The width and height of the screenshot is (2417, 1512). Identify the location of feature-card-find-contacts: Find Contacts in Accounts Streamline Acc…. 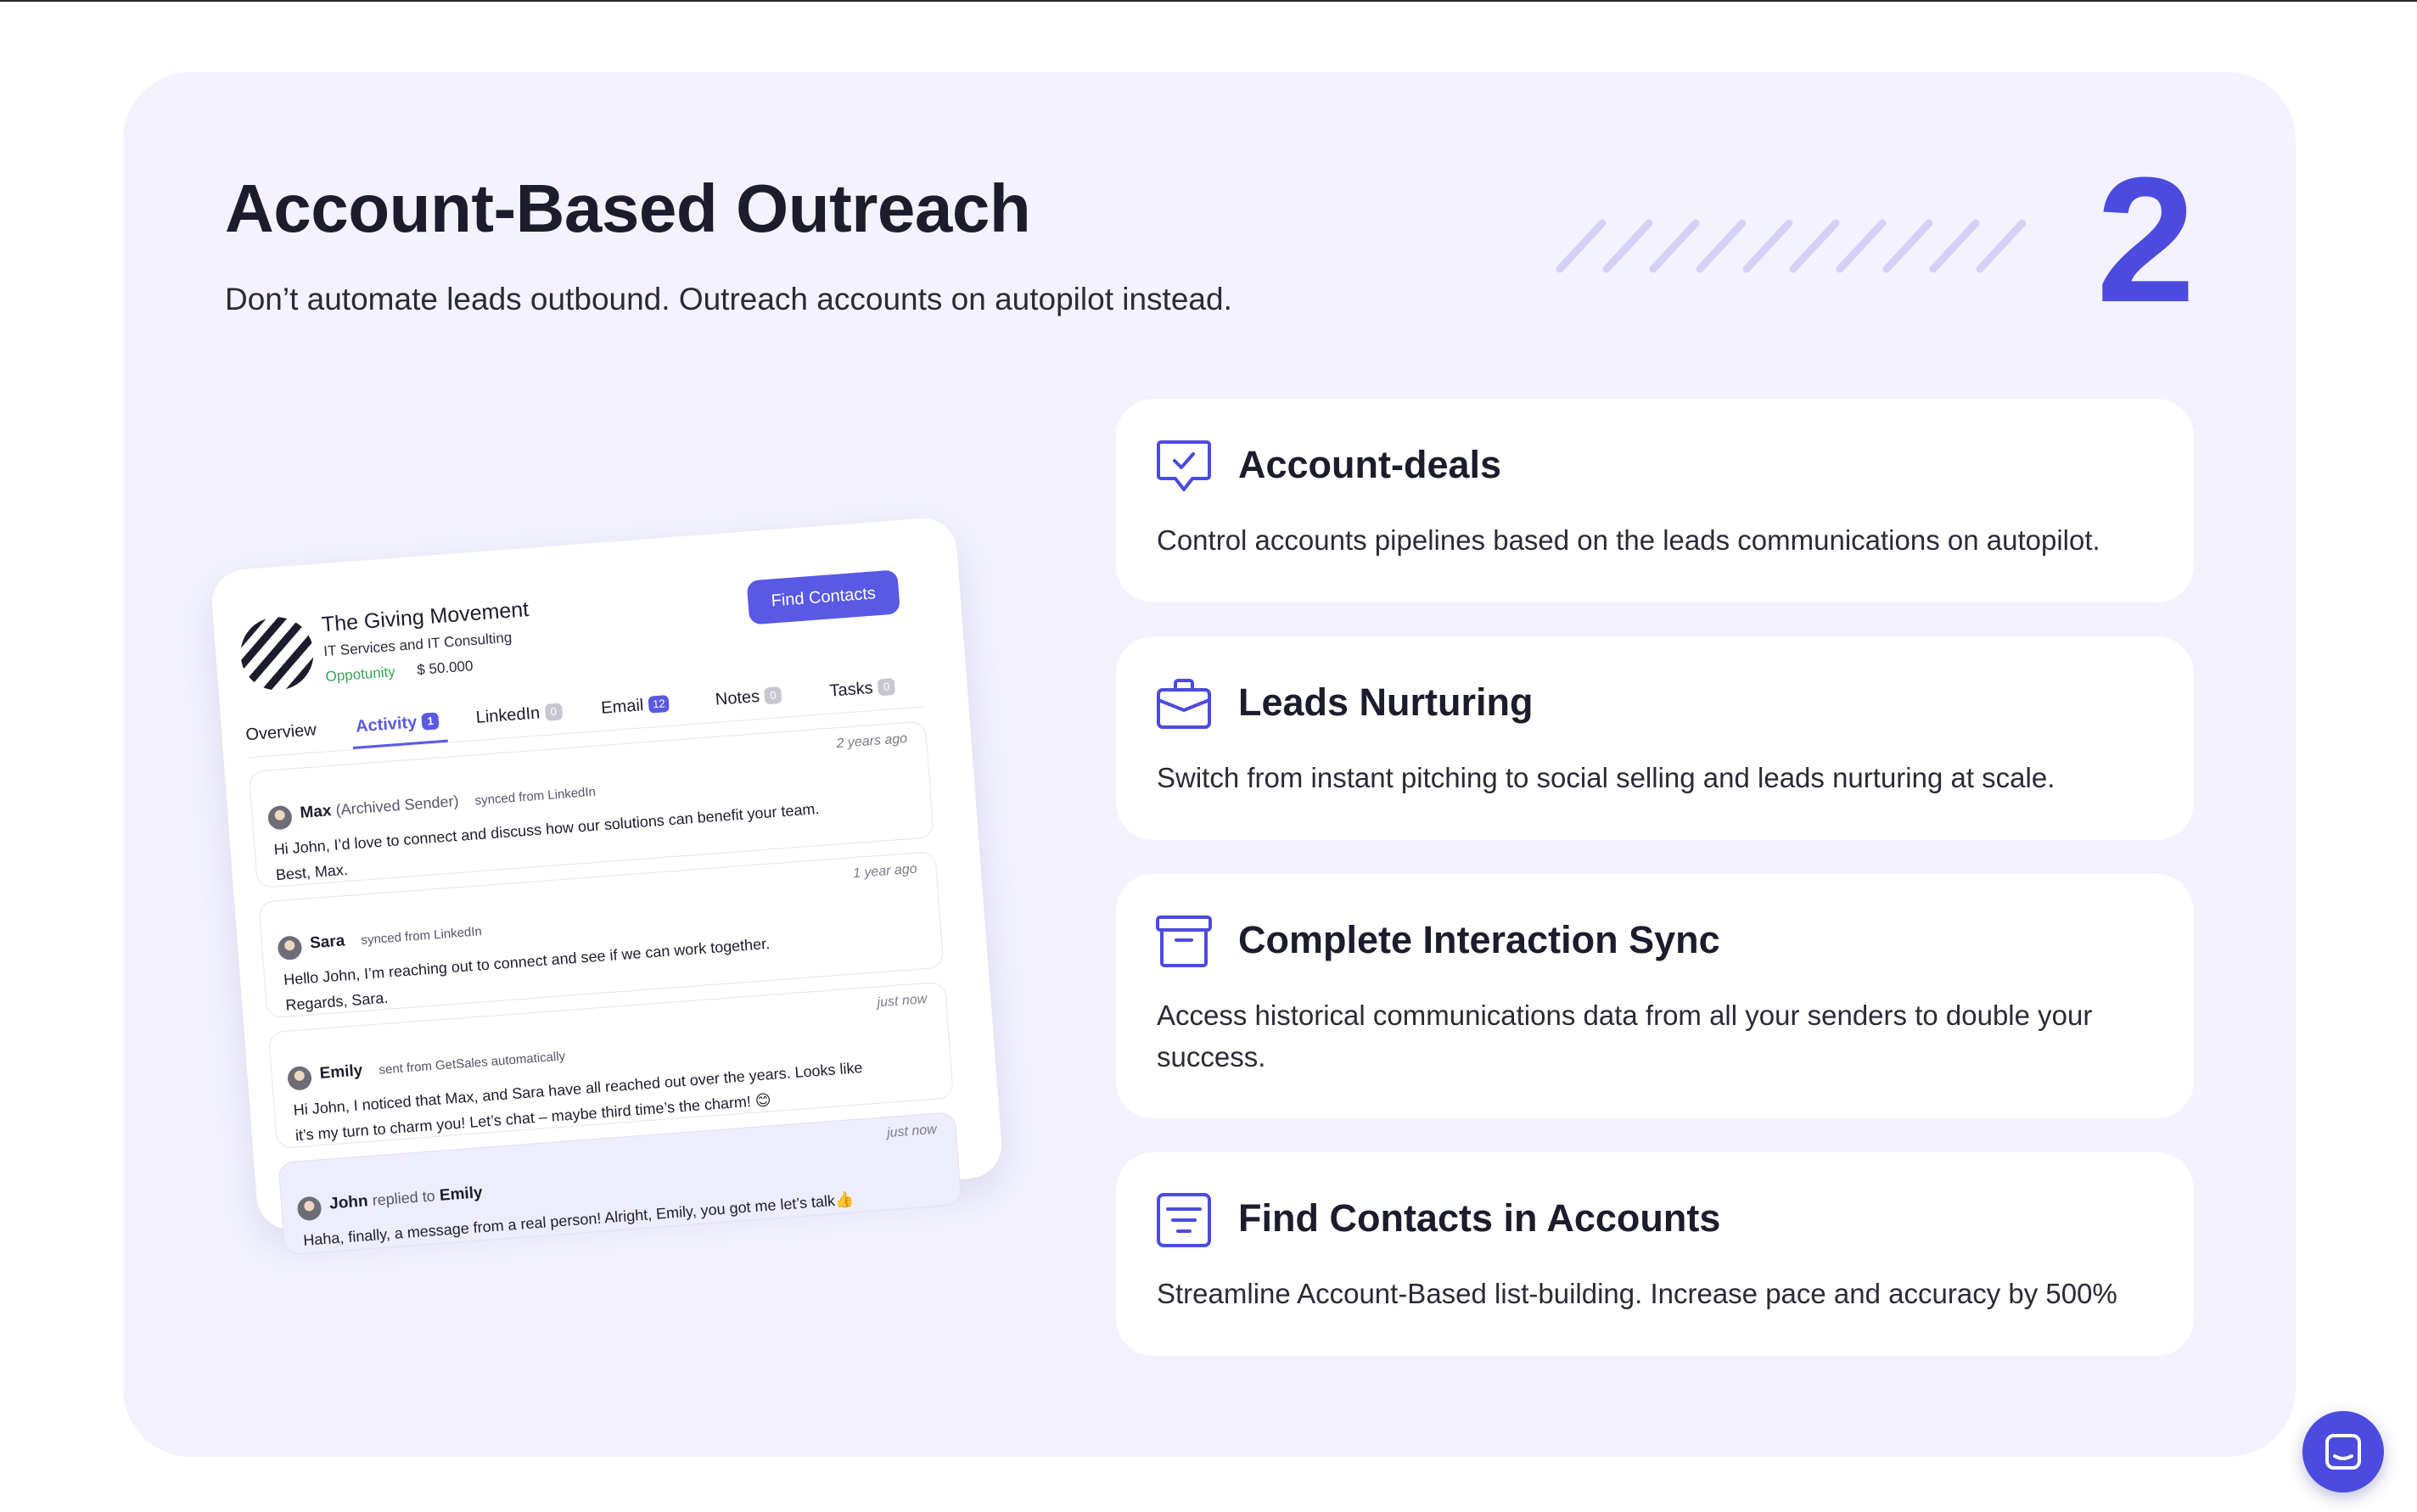
(1655, 1254).